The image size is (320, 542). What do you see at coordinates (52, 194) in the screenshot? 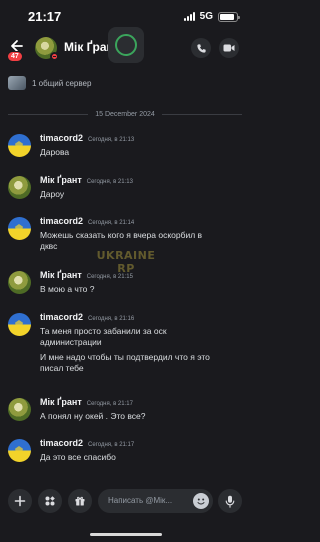
I see `message-text: Дароу` at bounding box center [52, 194].